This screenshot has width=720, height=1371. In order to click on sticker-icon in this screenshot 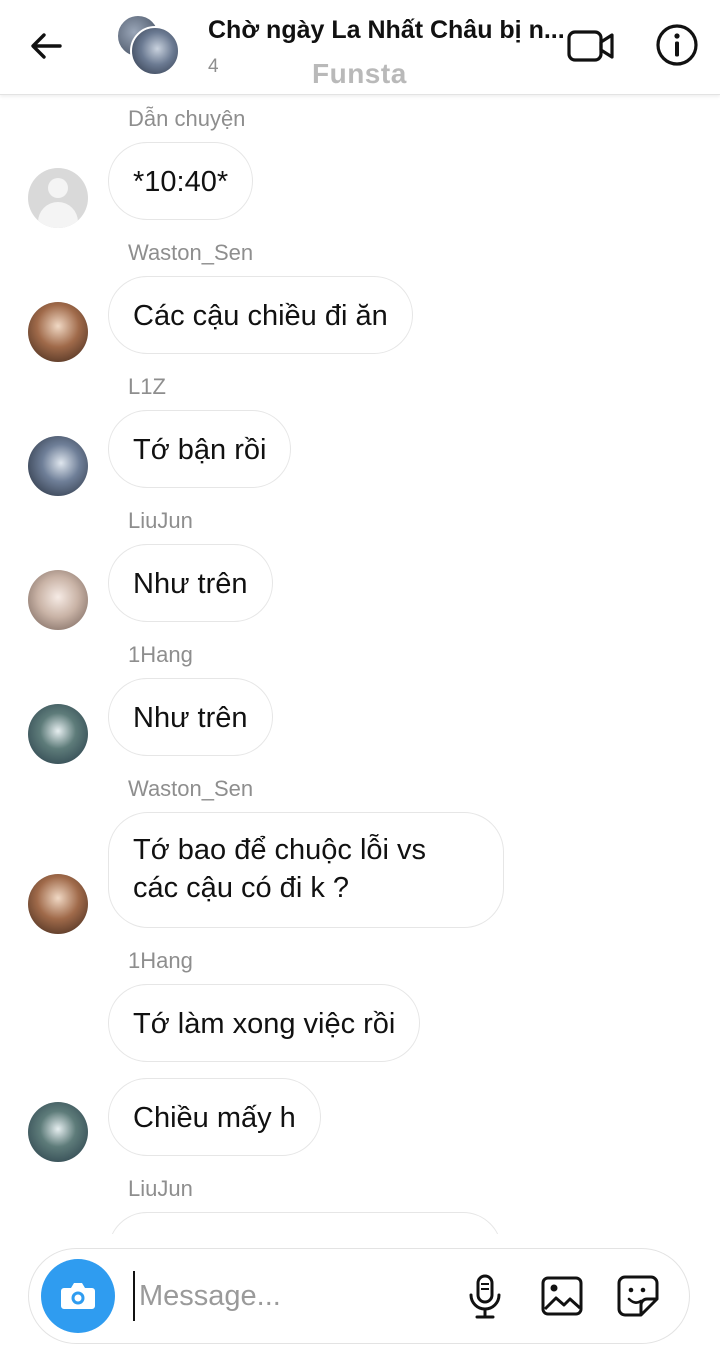, I will do `click(638, 1296)`.